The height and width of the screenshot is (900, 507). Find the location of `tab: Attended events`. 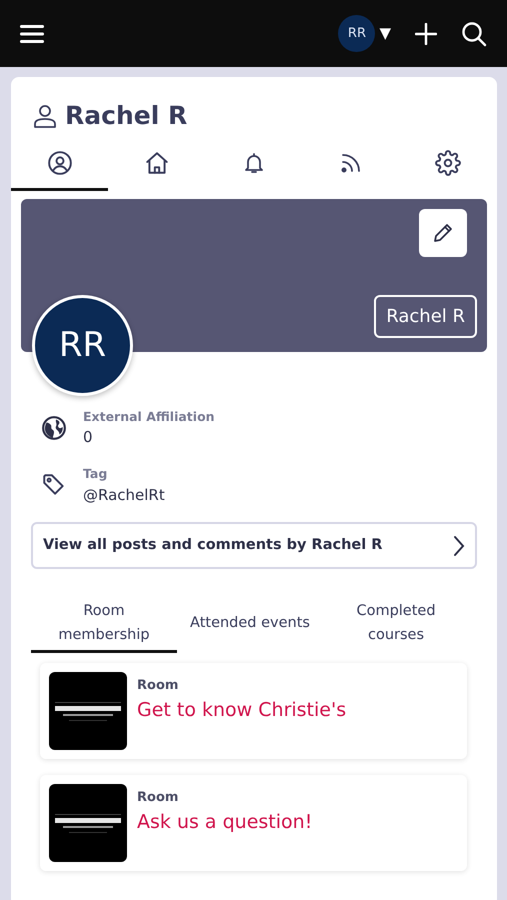

tab: Attended events is located at coordinates (250, 625).